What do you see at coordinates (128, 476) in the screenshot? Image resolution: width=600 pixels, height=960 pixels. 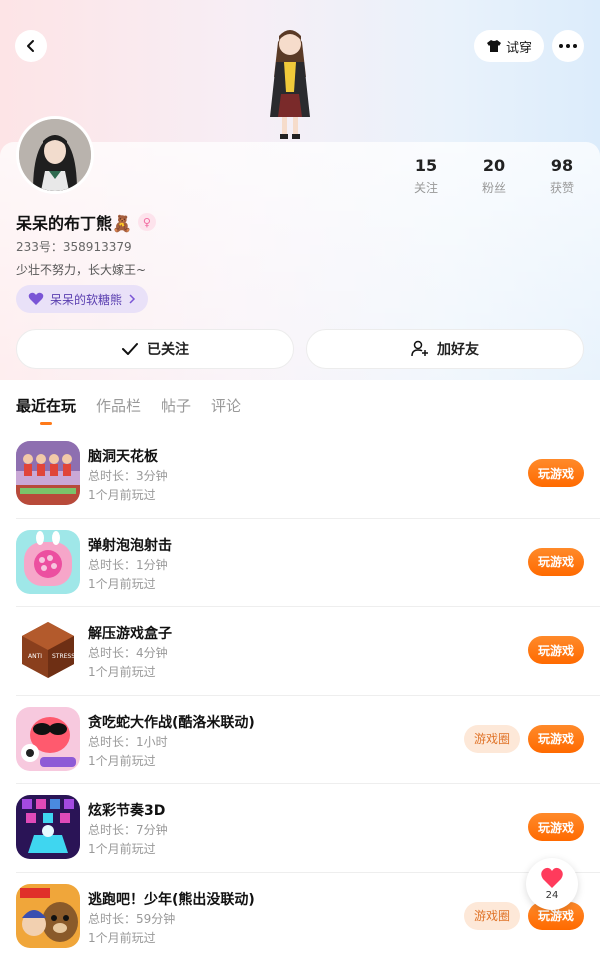 I see `game-duration: 总时长：3分钟` at bounding box center [128, 476].